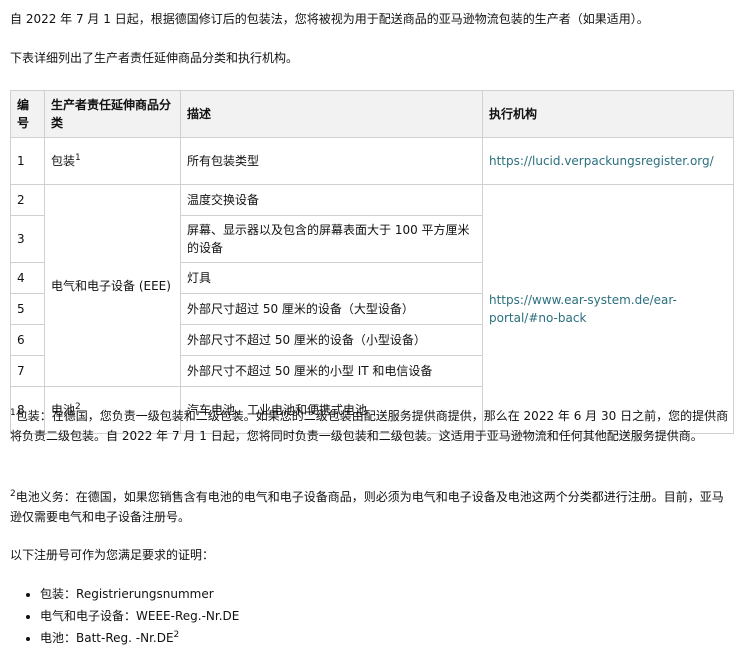  What do you see at coordinates (27, 309) in the screenshot?
I see `row-number: 5` at bounding box center [27, 309].